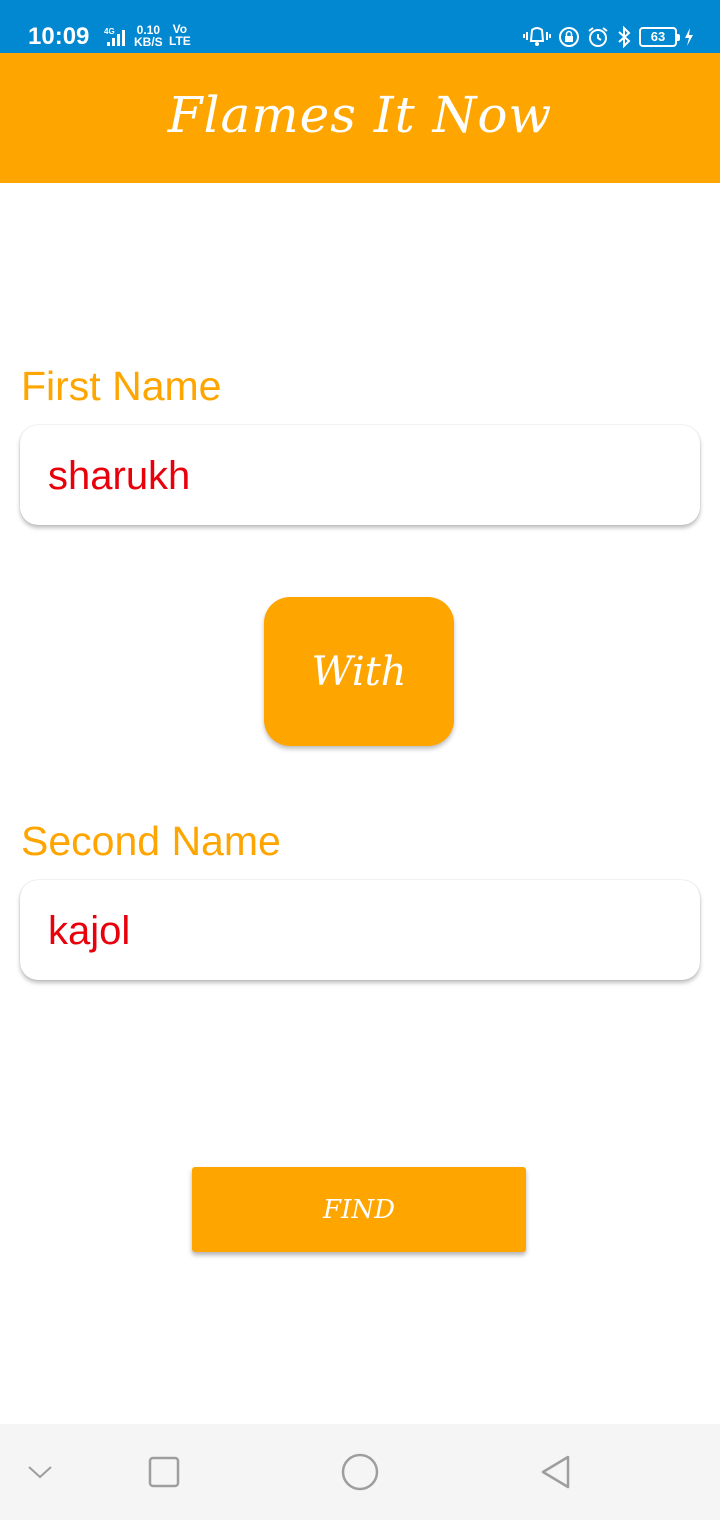 Image resolution: width=720 pixels, height=1520 pixels. What do you see at coordinates (359, 1209) in the screenshot?
I see `find-button: FIND` at bounding box center [359, 1209].